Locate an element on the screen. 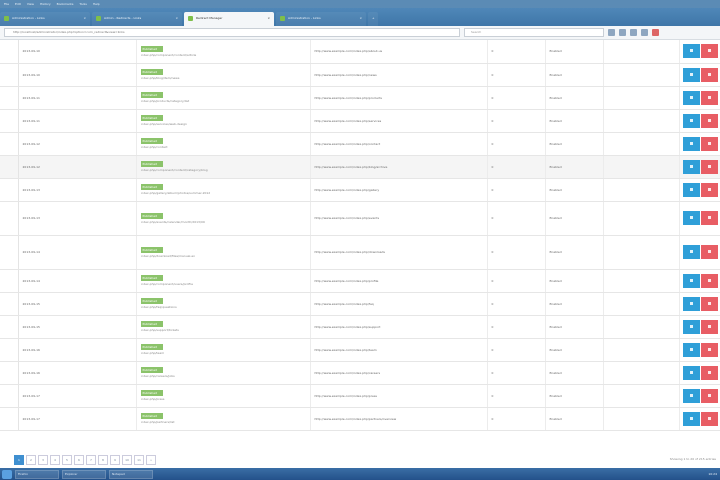 This screenshot has width=720, height=480. menu-item: File is located at coordinates (6, 4).